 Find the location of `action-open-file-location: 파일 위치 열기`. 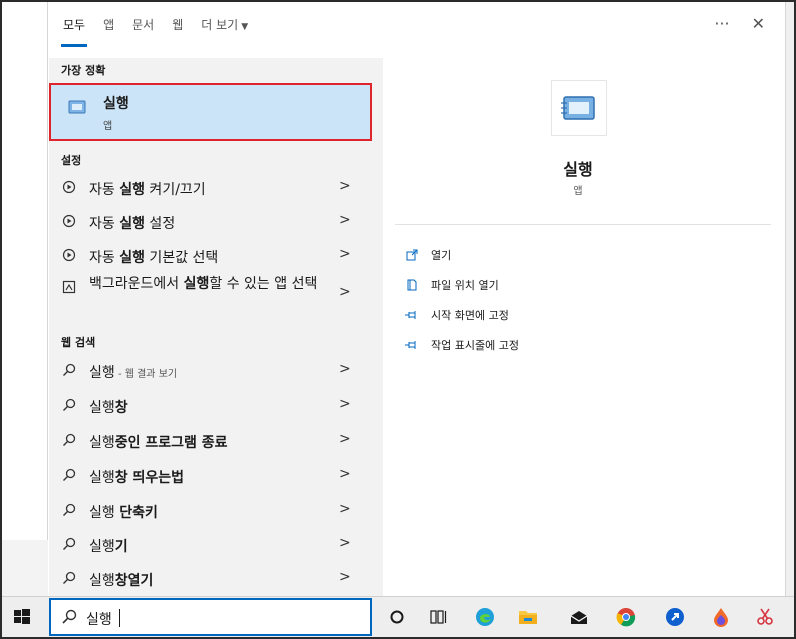

action-open-file-location: 파일 위치 열기 is located at coordinates (452, 285).